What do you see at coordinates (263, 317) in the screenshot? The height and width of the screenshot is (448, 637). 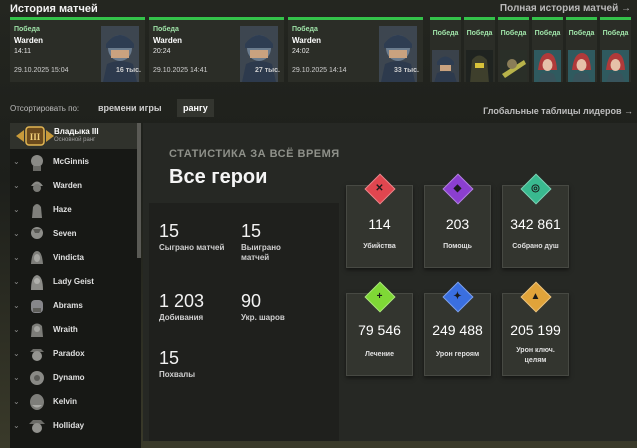 I see `stat-label: Укр. шаров` at bounding box center [263, 317].